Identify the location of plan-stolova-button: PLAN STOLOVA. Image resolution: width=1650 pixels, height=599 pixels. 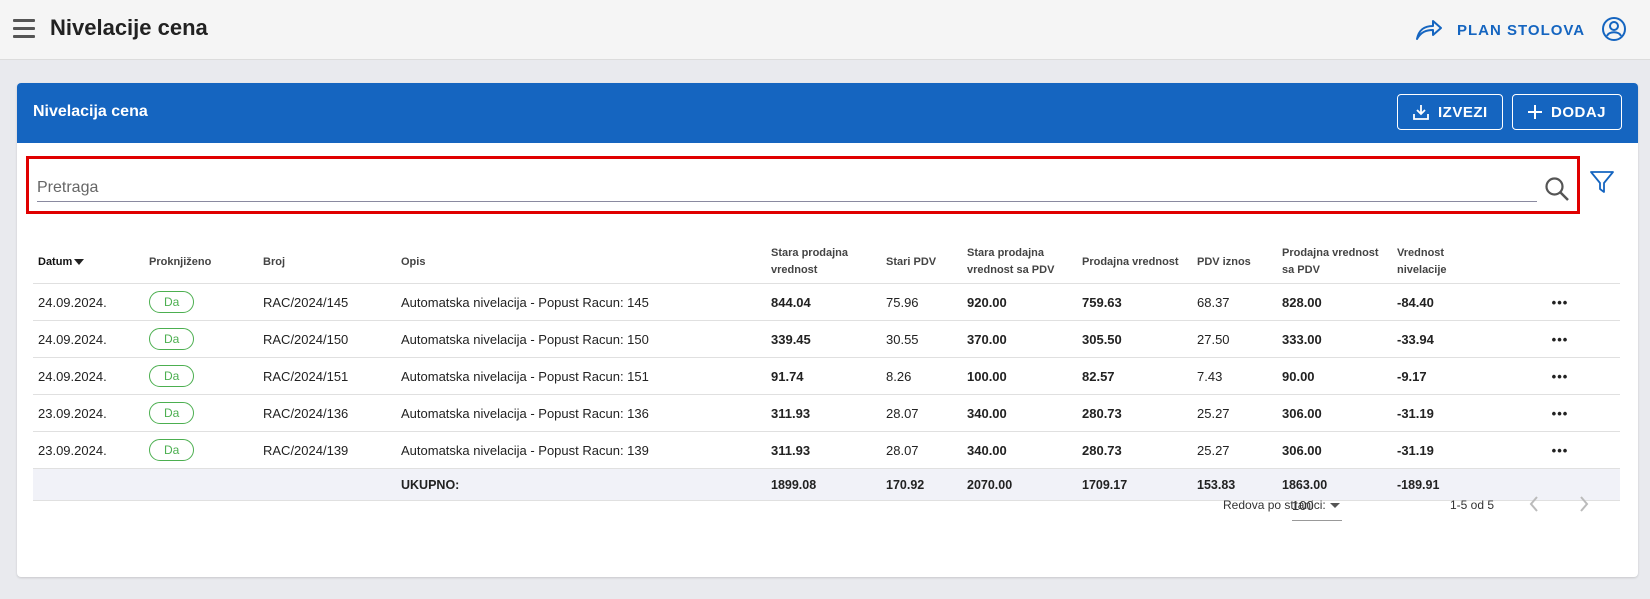
(1500, 30).